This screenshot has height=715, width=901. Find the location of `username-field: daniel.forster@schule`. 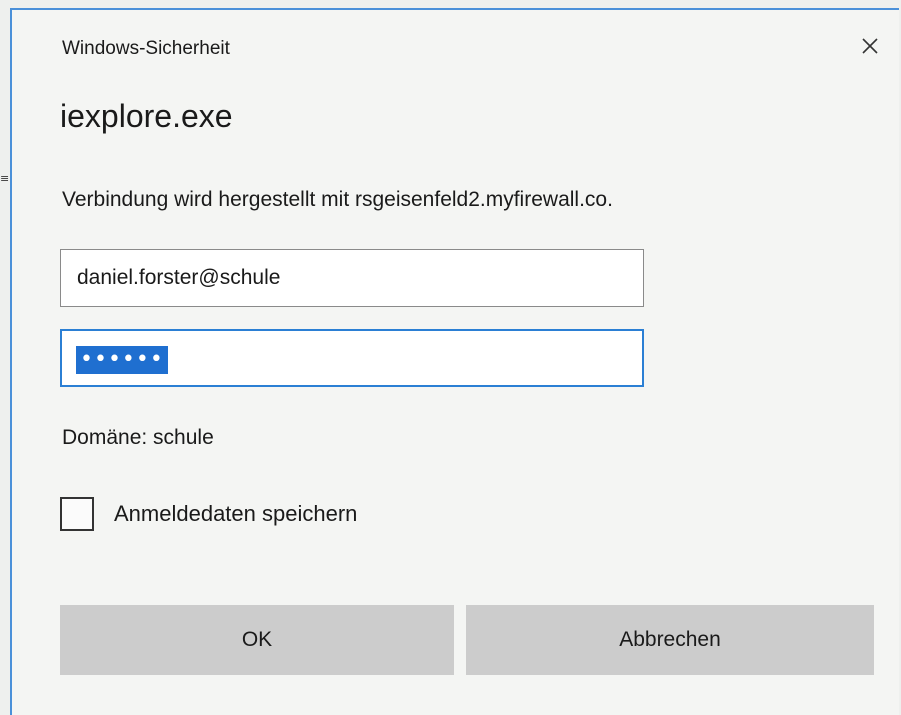

username-field: daniel.forster@schule is located at coordinates (352, 278).